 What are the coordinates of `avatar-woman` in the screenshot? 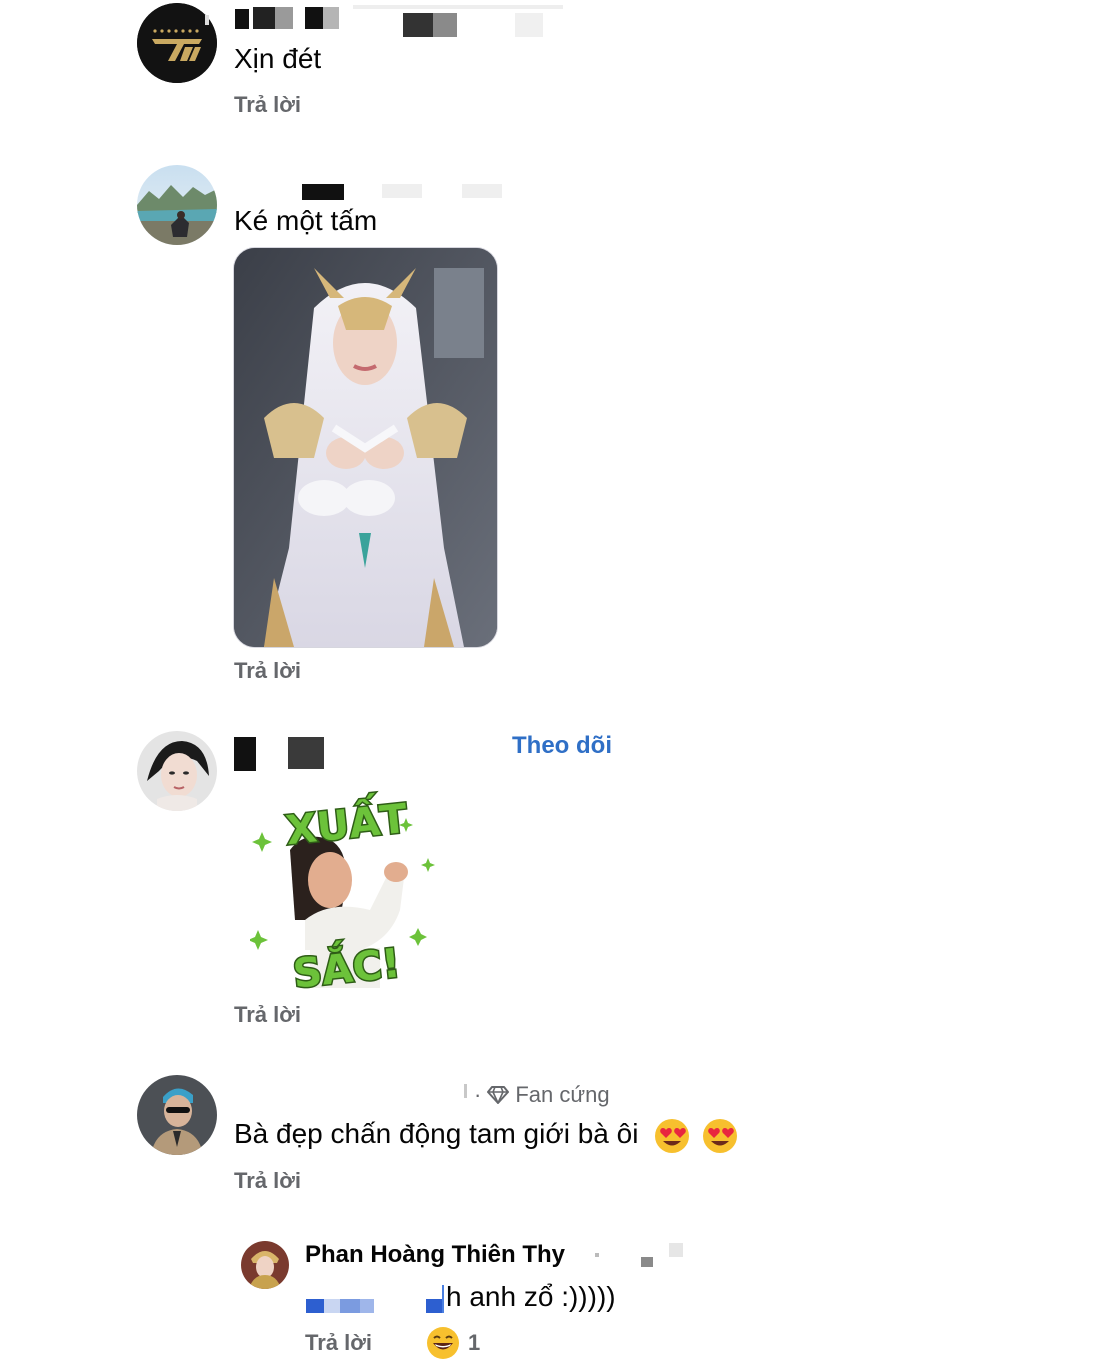 It's located at (177, 771).